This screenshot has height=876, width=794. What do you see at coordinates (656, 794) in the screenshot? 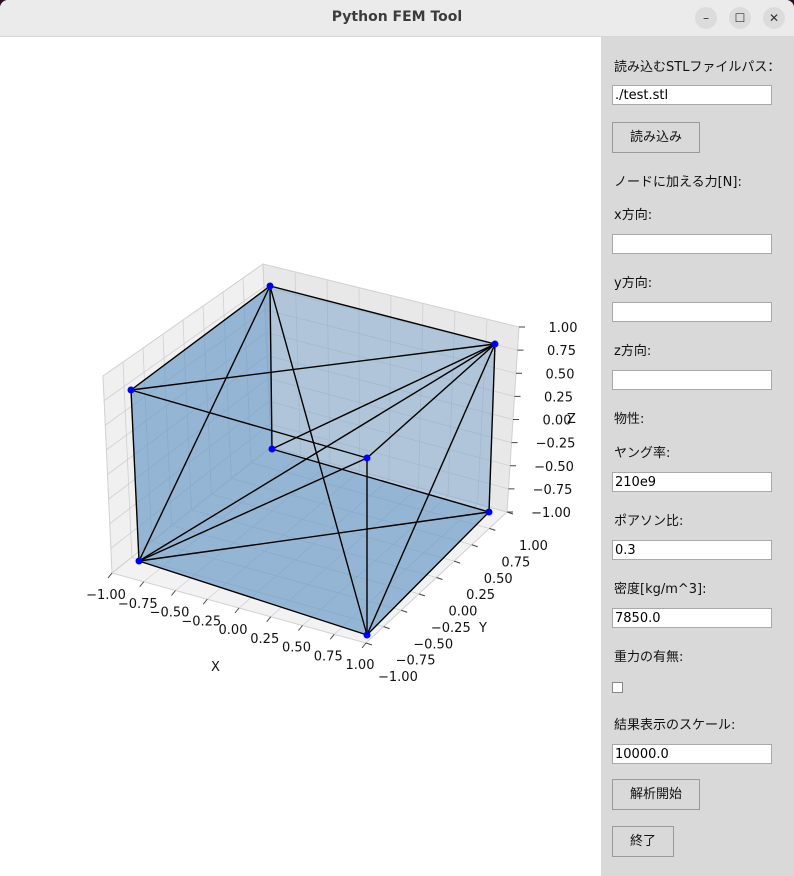
I see `start-analysis-button: 解析開始` at bounding box center [656, 794].